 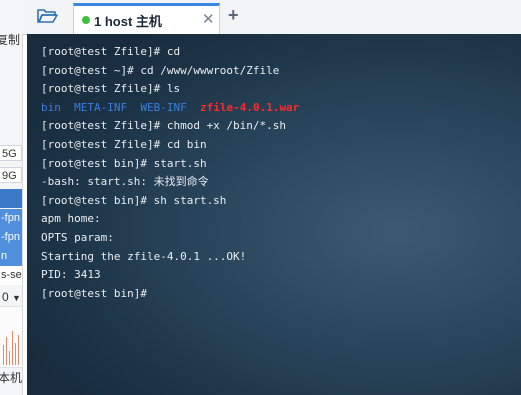 I want to click on terminal-line: apm home:, so click(x=71, y=219).